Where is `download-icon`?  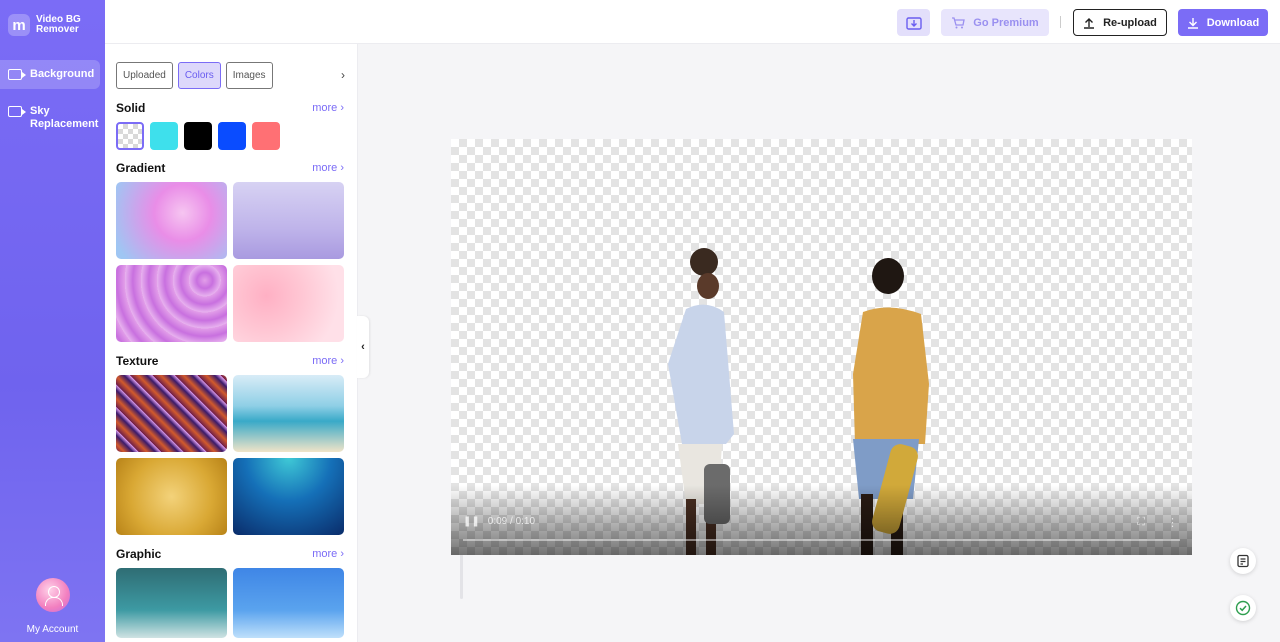 download-icon is located at coordinates (1192, 23).